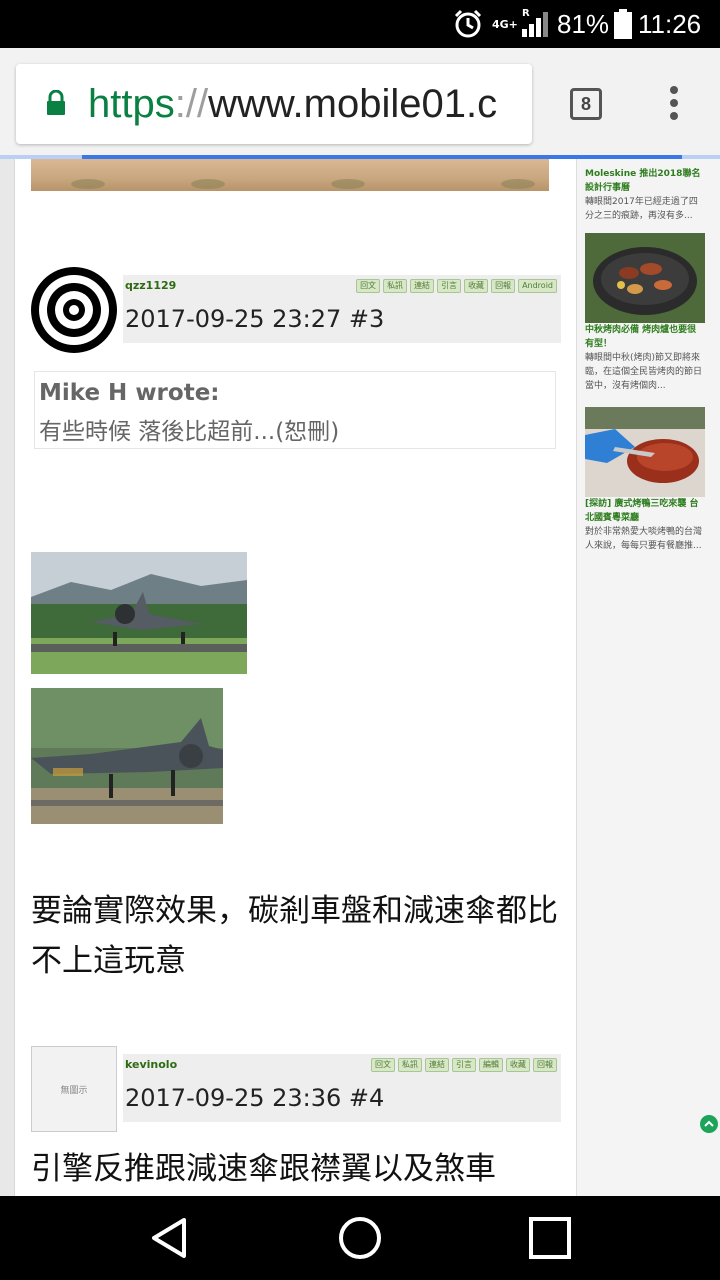 Image resolution: width=720 pixels, height=1280 pixels. What do you see at coordinates (550, 1238) in the screenshot?
I see `recents-icon` at bounding box center [550, 1238].